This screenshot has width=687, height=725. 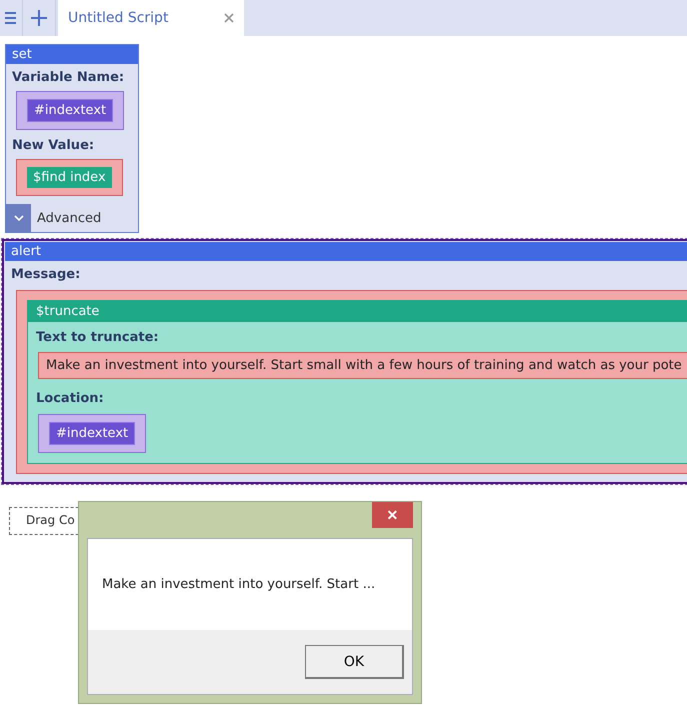 I want to click on menu-icon, so click(x=10, y=18).